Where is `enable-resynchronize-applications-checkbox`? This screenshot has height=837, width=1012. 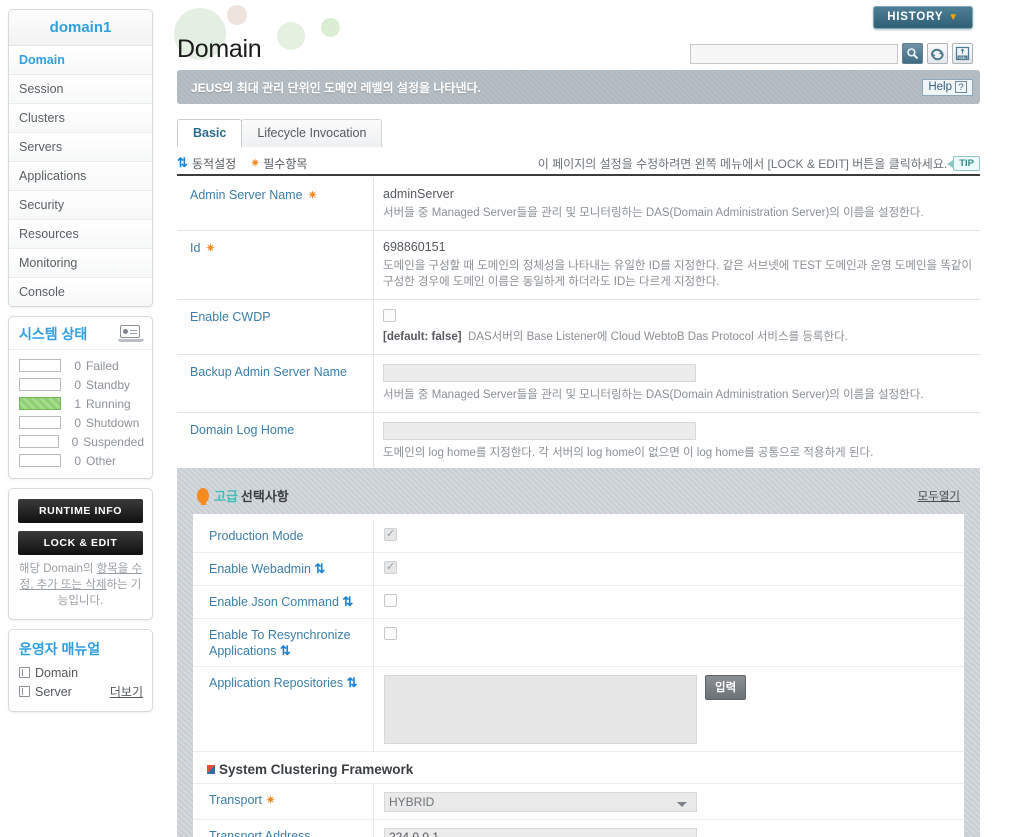 enable-resynchronize-applications-checkbox is located at coordinates (390, 633).